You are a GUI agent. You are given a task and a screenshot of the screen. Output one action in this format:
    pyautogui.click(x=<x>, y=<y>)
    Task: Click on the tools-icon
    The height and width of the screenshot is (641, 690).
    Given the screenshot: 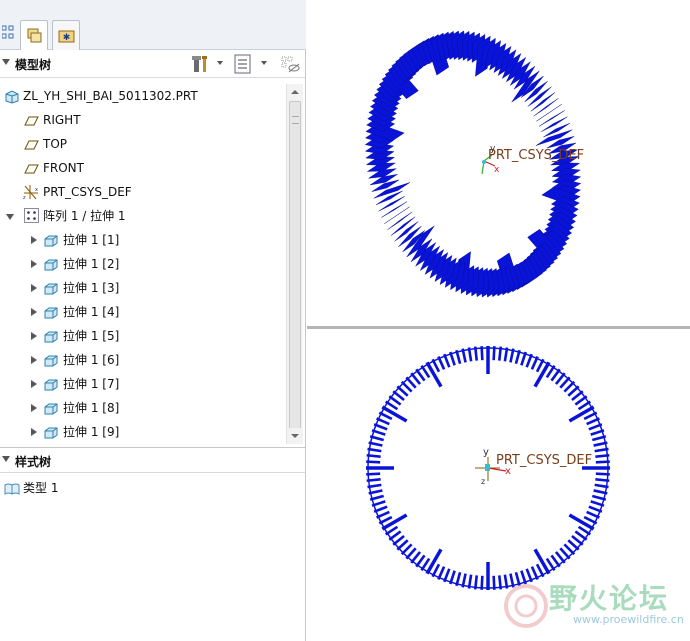 What is the action you would take?
    pyautogui.click(x=201, y=65)
    